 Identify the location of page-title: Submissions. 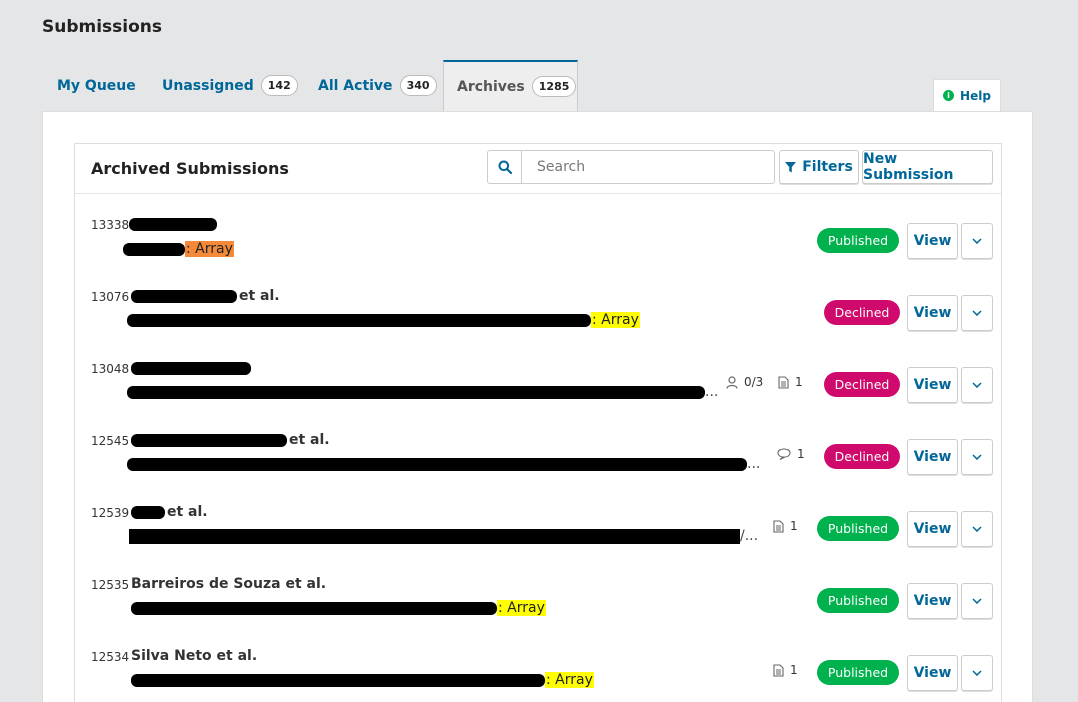
(102, 27).